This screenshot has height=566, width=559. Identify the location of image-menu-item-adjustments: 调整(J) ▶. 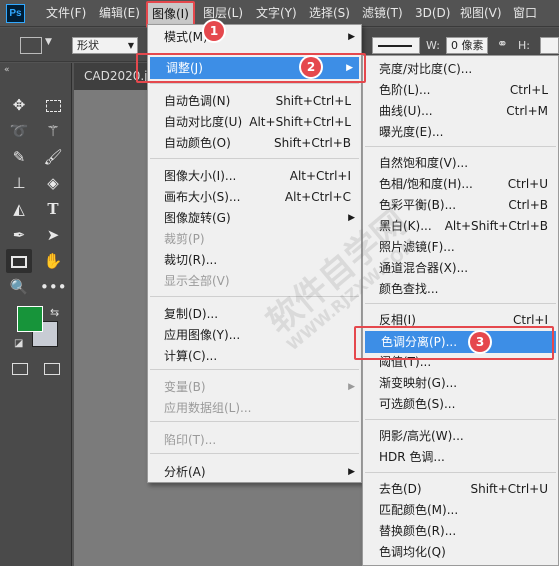
(254, 68).